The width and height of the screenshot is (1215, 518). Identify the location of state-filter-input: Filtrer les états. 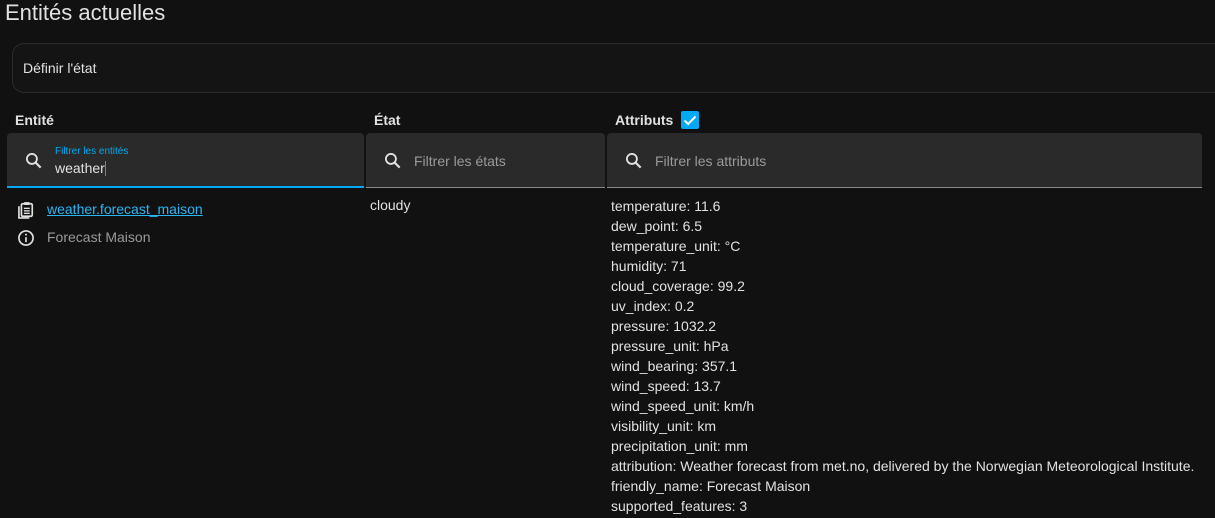
(485, 160).